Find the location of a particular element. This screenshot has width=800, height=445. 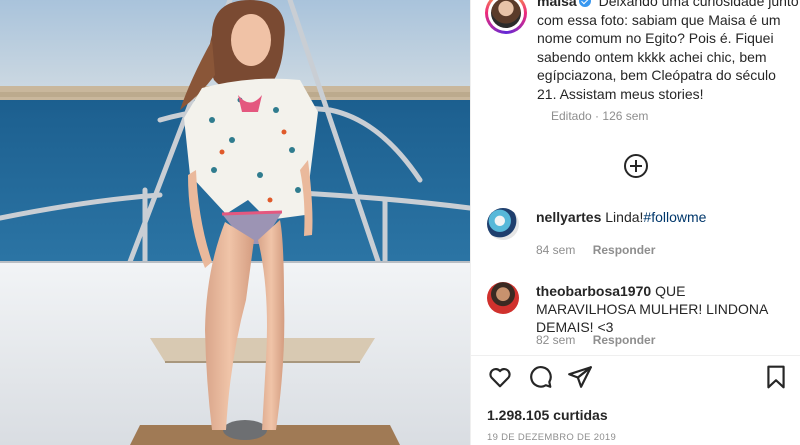

bookmark-icon is located at coordinates (776, 377).